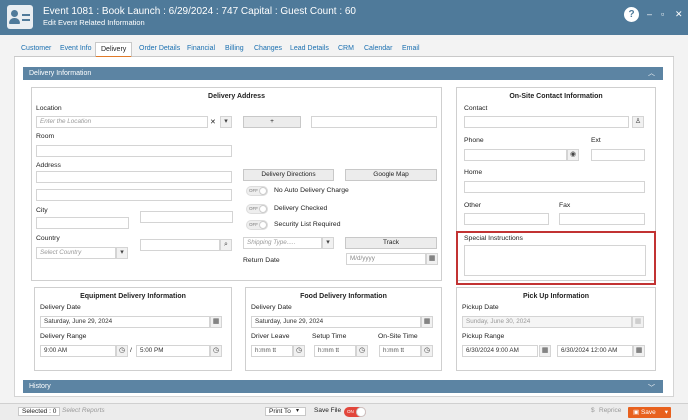 Image resolution: width=688 pixels, height=420 pixels. I want to click on add-location-button: +, so click(272, 122).